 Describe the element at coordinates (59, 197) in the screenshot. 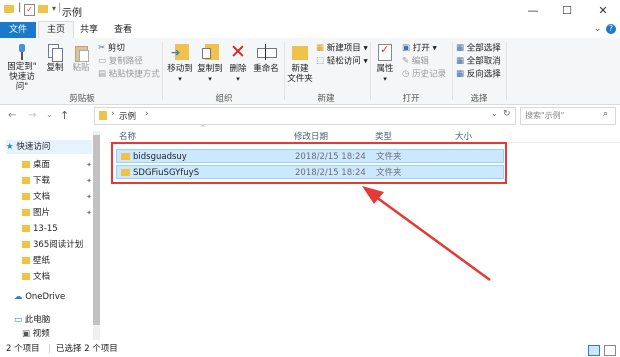

I see `nav-item-quick-access-entry: 文档 ✦` at that location.